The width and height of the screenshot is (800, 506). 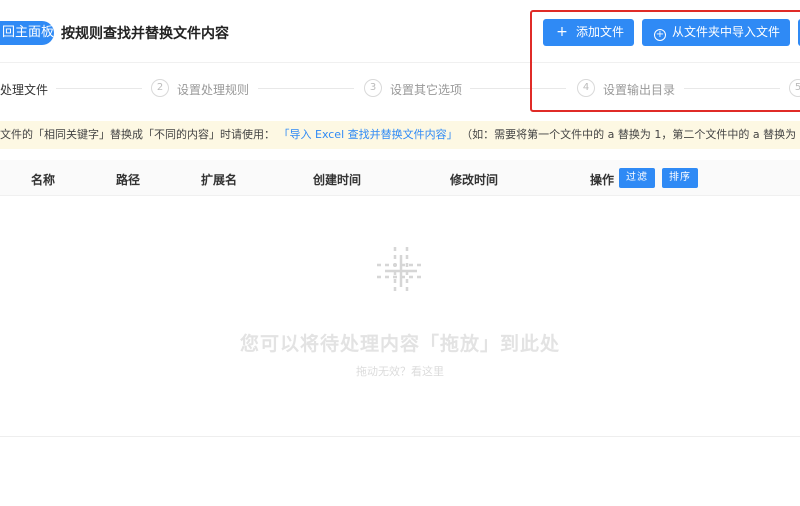 What do you see at coordinates (137, 134) in the screenshot?
I see `tip-prefix: 文件的「相同关键字」替换成「不同的内容」时请使用：` at bounding box center [137, 134].